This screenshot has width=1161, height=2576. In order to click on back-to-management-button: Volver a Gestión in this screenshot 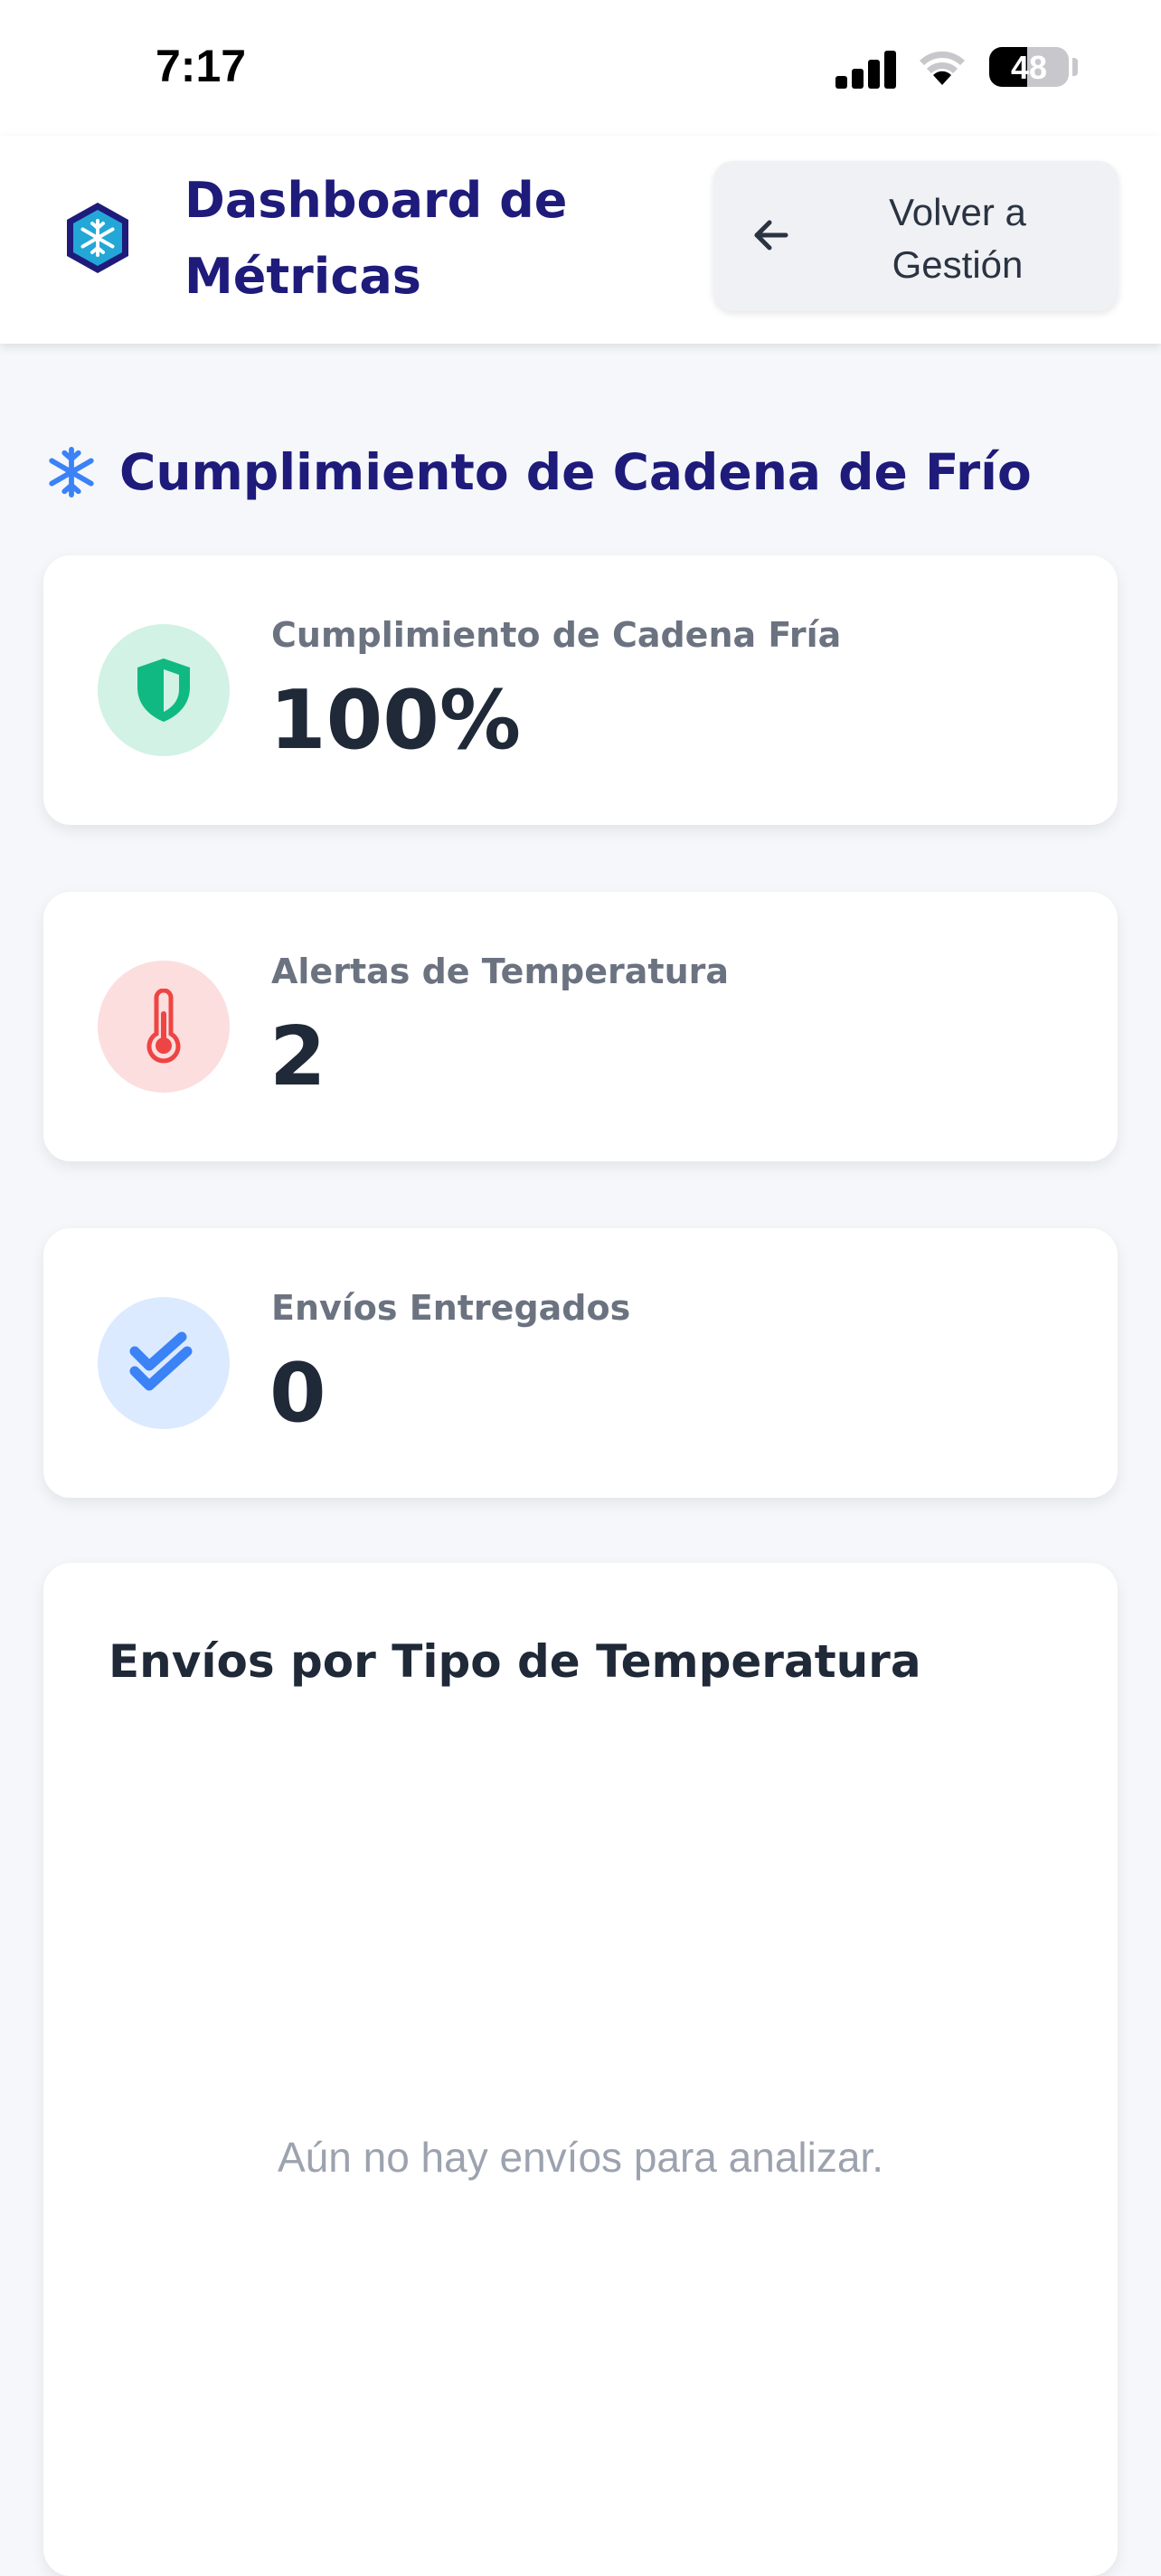, I will do `click(916, 236)`.